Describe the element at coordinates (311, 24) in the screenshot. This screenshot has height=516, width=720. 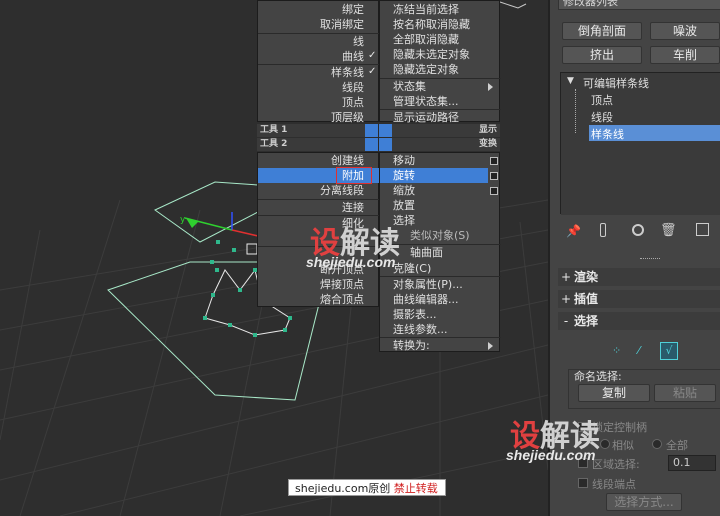
I see `menu-item-unbind: 取消绑定` at that location.